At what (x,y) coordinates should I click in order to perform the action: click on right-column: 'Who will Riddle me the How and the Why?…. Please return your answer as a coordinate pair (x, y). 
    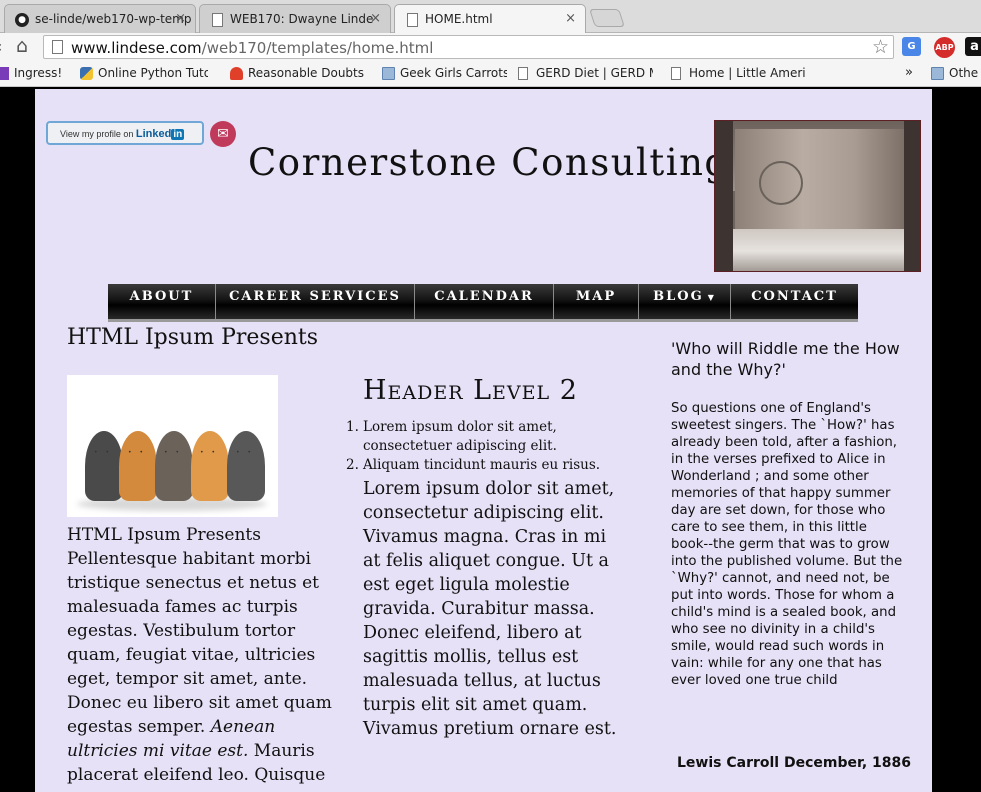
    Looking at the image, I should click on (791, 554).